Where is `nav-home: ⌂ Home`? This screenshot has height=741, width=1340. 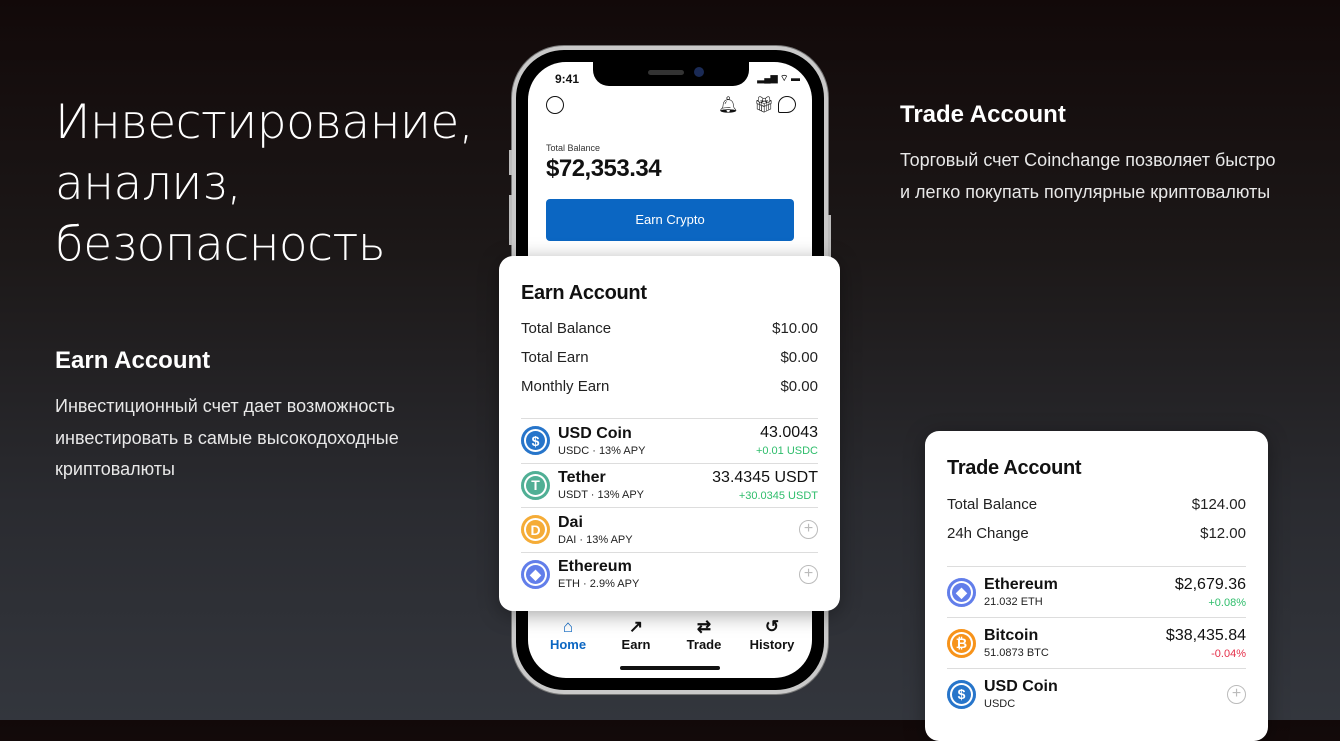
nav-home: ⌂ Home is located at coordinates (568, 634).